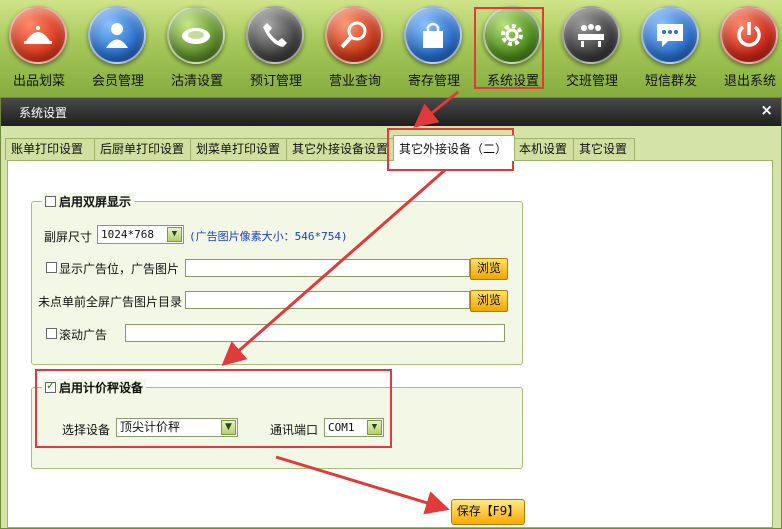  I want to click on scale-group: 启用计价秤设备 选择设备 顶尖计价秤 ▼ 通讯端口 COM1 ▼, so click(277, 424).